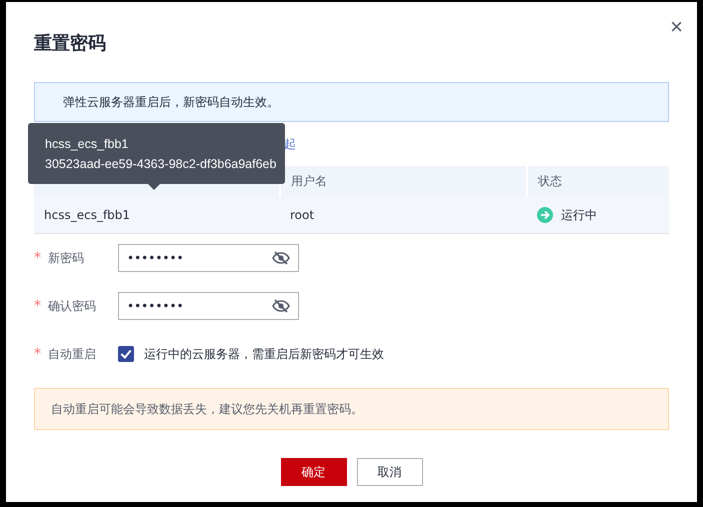 Image resolution: width=703 pixels, height=507 pixels. I want to click on checkbox-label: 运行中的云服务器，需重启后新密码才可生效, so click(264, 354).